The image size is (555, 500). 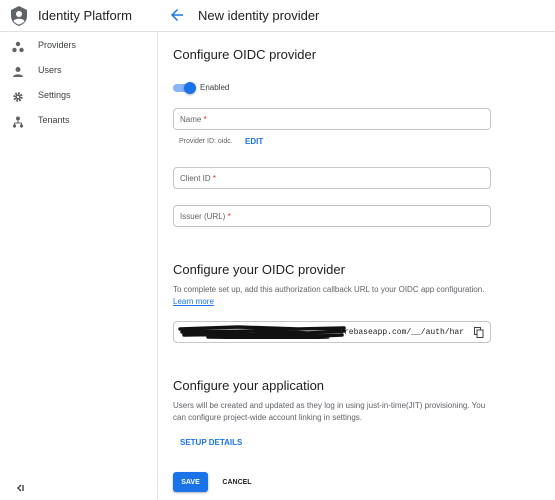 I want to click on callback-url-text: irebaseapp.com/__/auth/har, so click(x=401, y=332).